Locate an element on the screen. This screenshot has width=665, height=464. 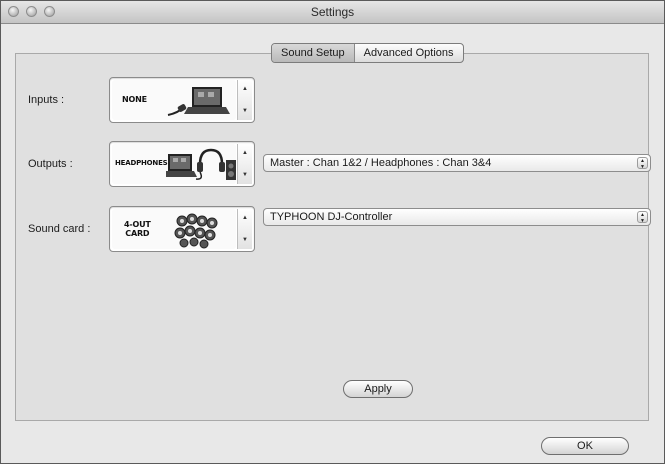
sound-card-picker-line2: CARD is located at coordinates (137, 233).